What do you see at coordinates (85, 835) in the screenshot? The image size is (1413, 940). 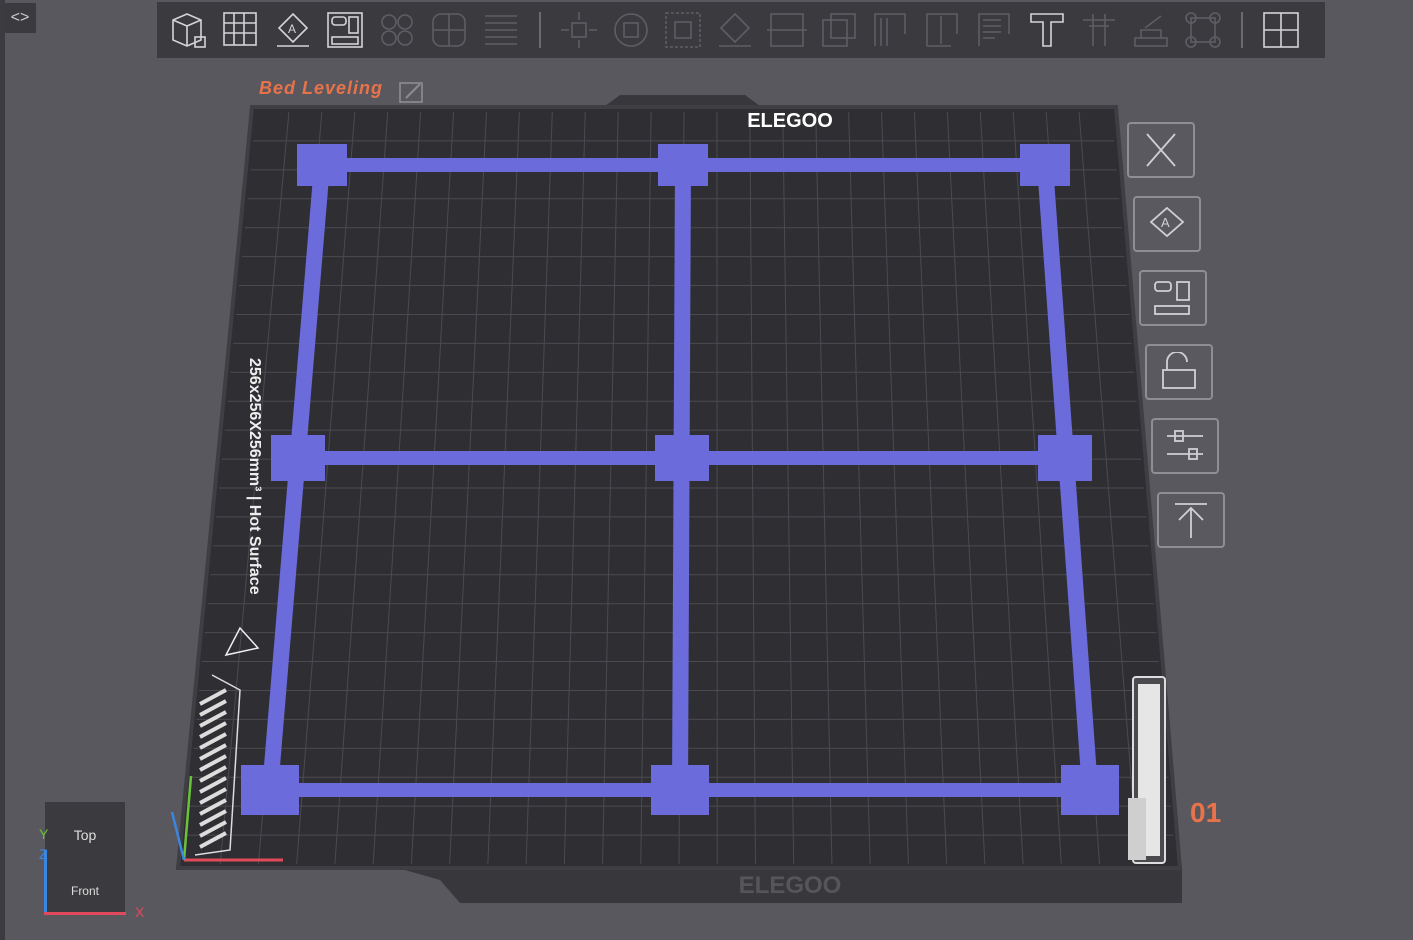 I see `view-cube-top: Top` at bounding box center [85, 835].